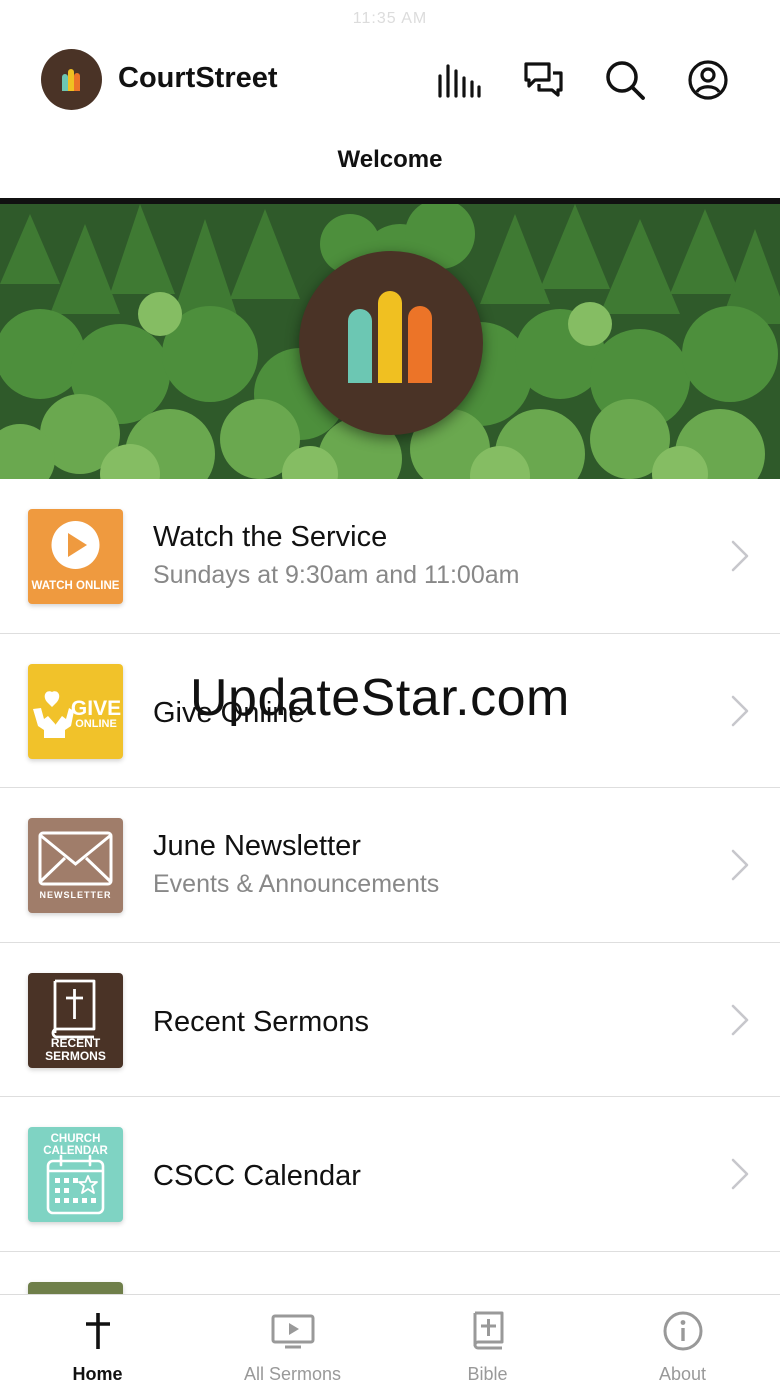  What do you see at coordinates (257, 1176) in the screenshot?
I see `item-title: CSCC Calendar` at bounding box center [257, 1176].